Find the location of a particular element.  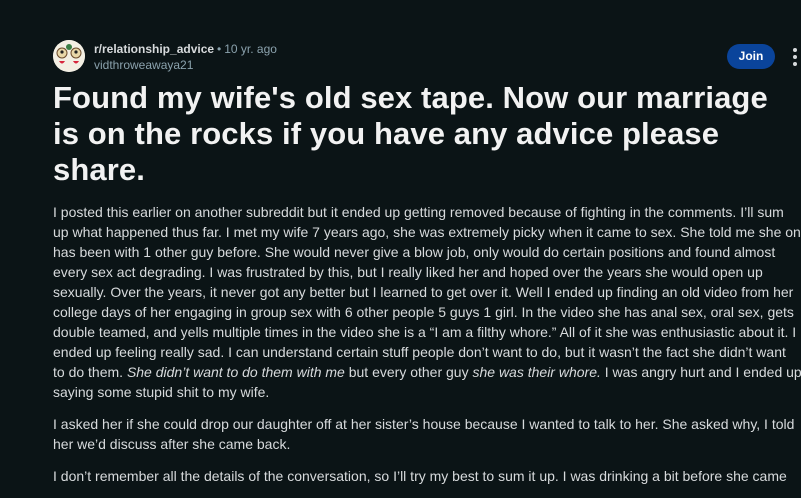

post-meta: r/relationship_advice • 10 yr. ago is located at coordinates (185, 49).